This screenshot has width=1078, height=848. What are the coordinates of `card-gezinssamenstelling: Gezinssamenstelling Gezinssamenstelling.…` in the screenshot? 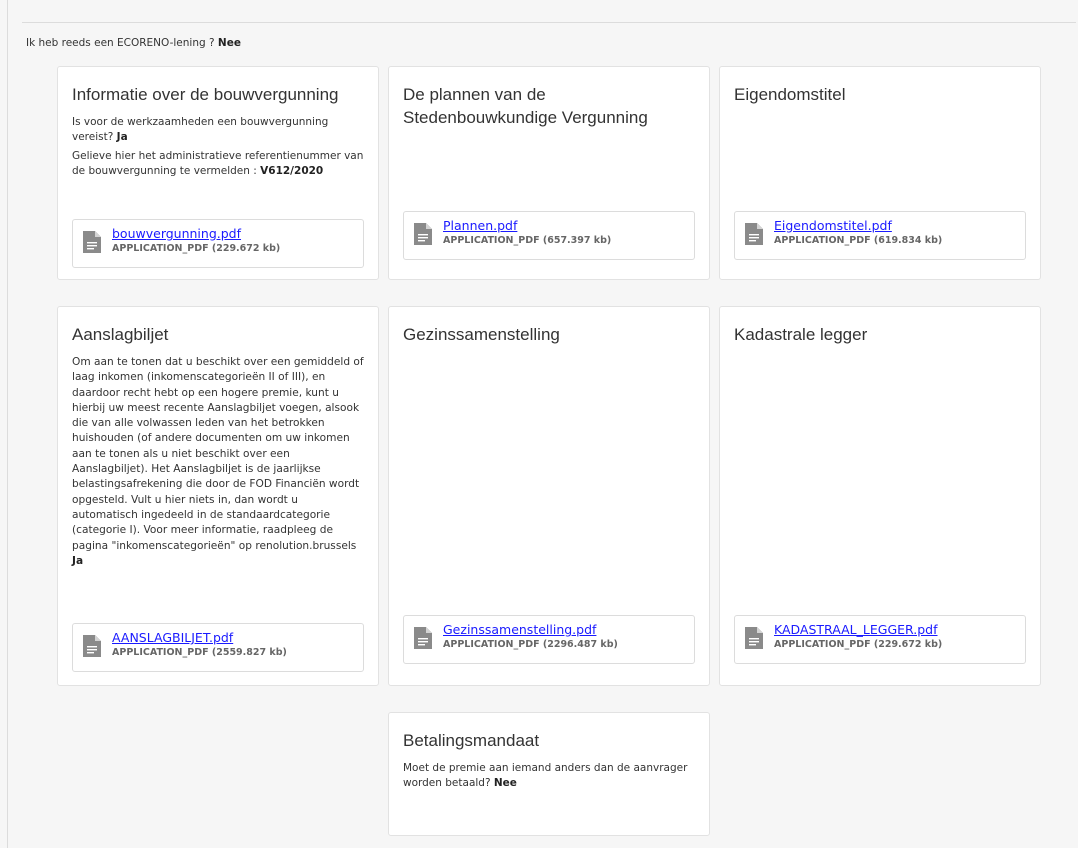 It's located at (549, 496).